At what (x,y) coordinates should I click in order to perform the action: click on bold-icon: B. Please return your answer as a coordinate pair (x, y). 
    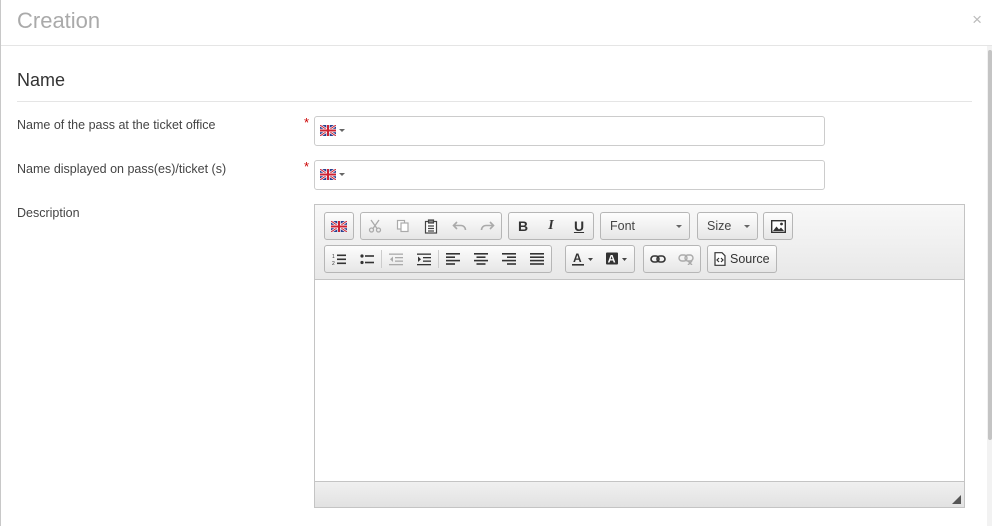
    Looking at the image, I should click on (523, 226).